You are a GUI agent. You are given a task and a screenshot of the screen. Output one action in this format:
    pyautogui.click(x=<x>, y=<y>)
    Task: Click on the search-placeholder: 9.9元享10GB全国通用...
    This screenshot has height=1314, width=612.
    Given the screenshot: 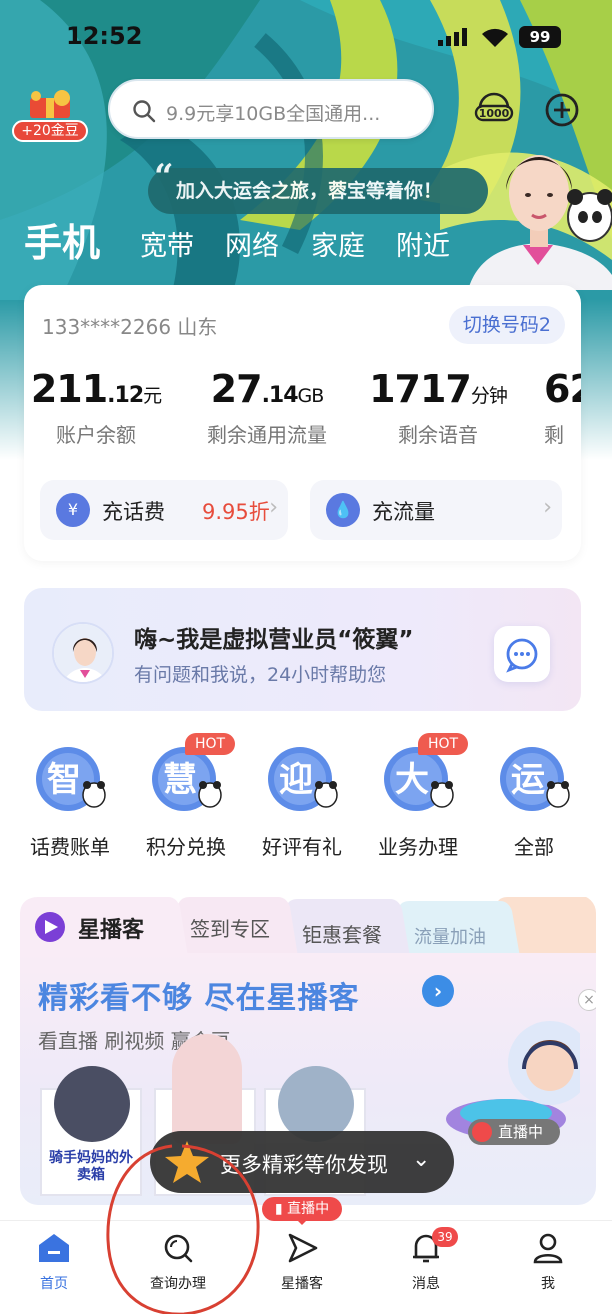 What is the action you would take?
    pyautogui.click(x=273, y=114)
    